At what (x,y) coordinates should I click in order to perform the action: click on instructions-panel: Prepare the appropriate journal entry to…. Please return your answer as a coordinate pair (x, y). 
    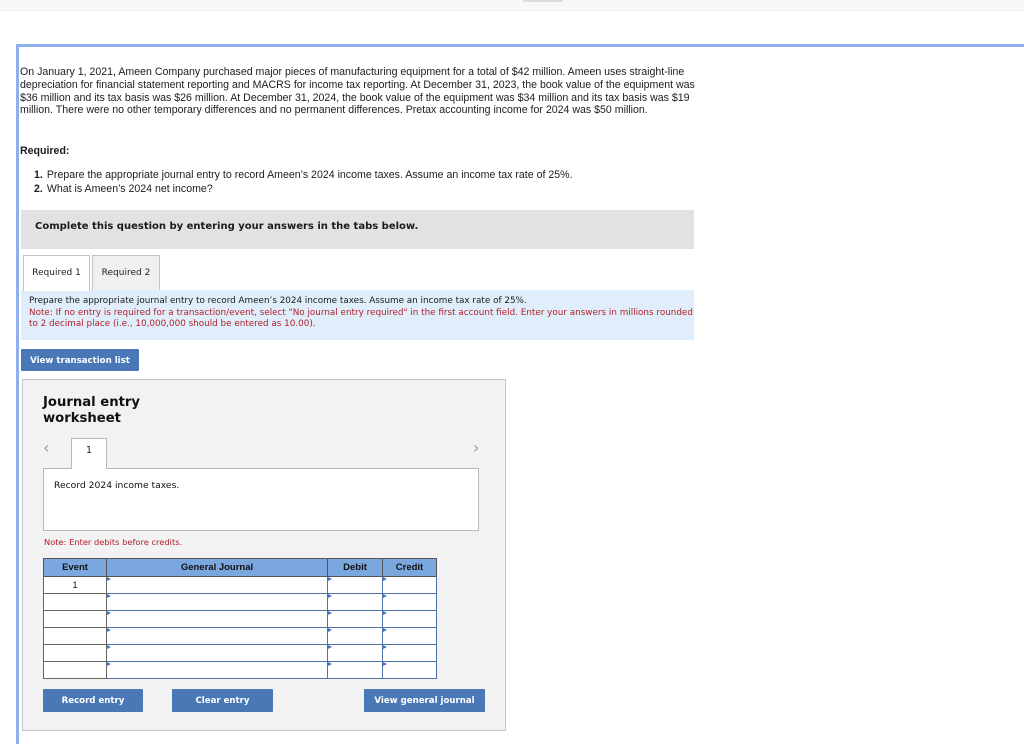
    Looking at the image, I should click on (357, 315).